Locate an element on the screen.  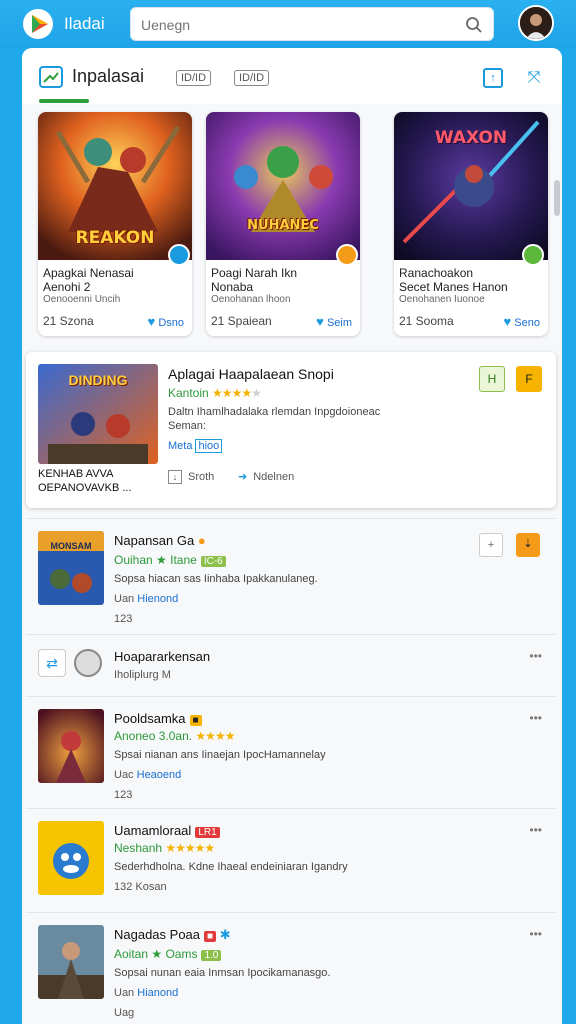
game-art-title: NUHANEC is located at coordinates (283, 225).